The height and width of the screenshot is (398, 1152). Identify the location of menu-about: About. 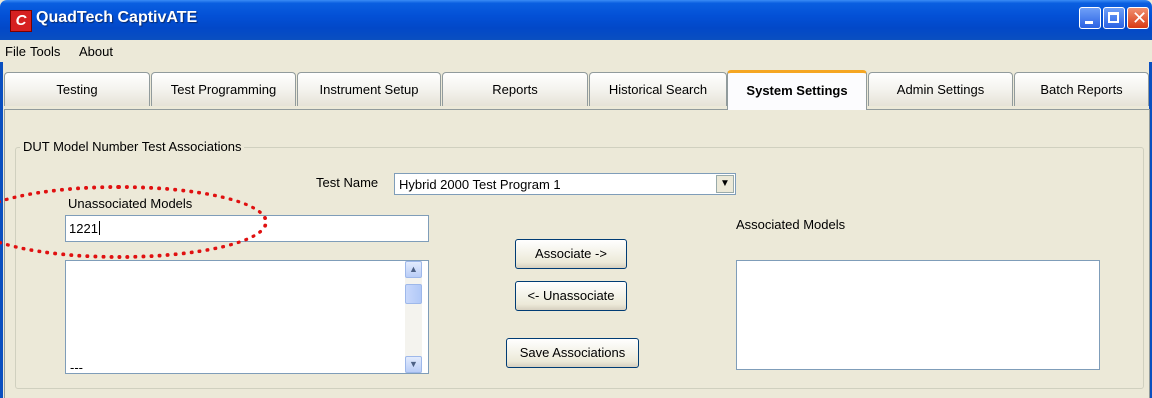
(96, 51).